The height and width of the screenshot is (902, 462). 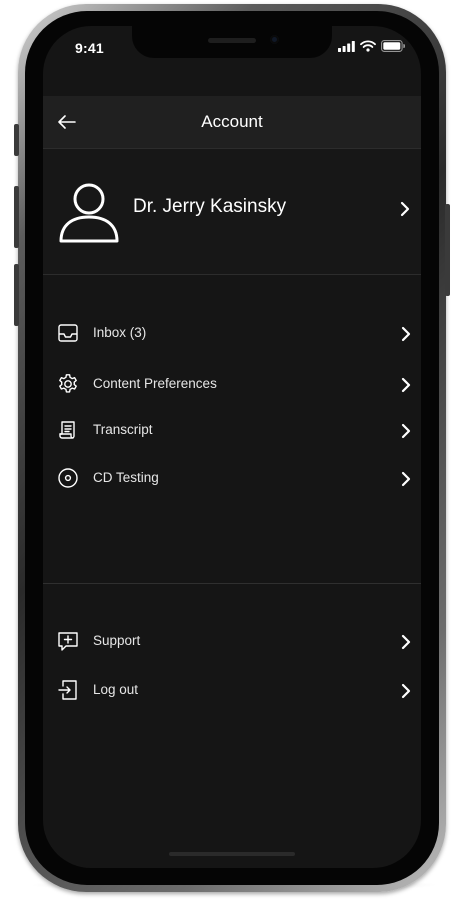 I want to click on user-avatar-icon, so click(x=89, y=213).